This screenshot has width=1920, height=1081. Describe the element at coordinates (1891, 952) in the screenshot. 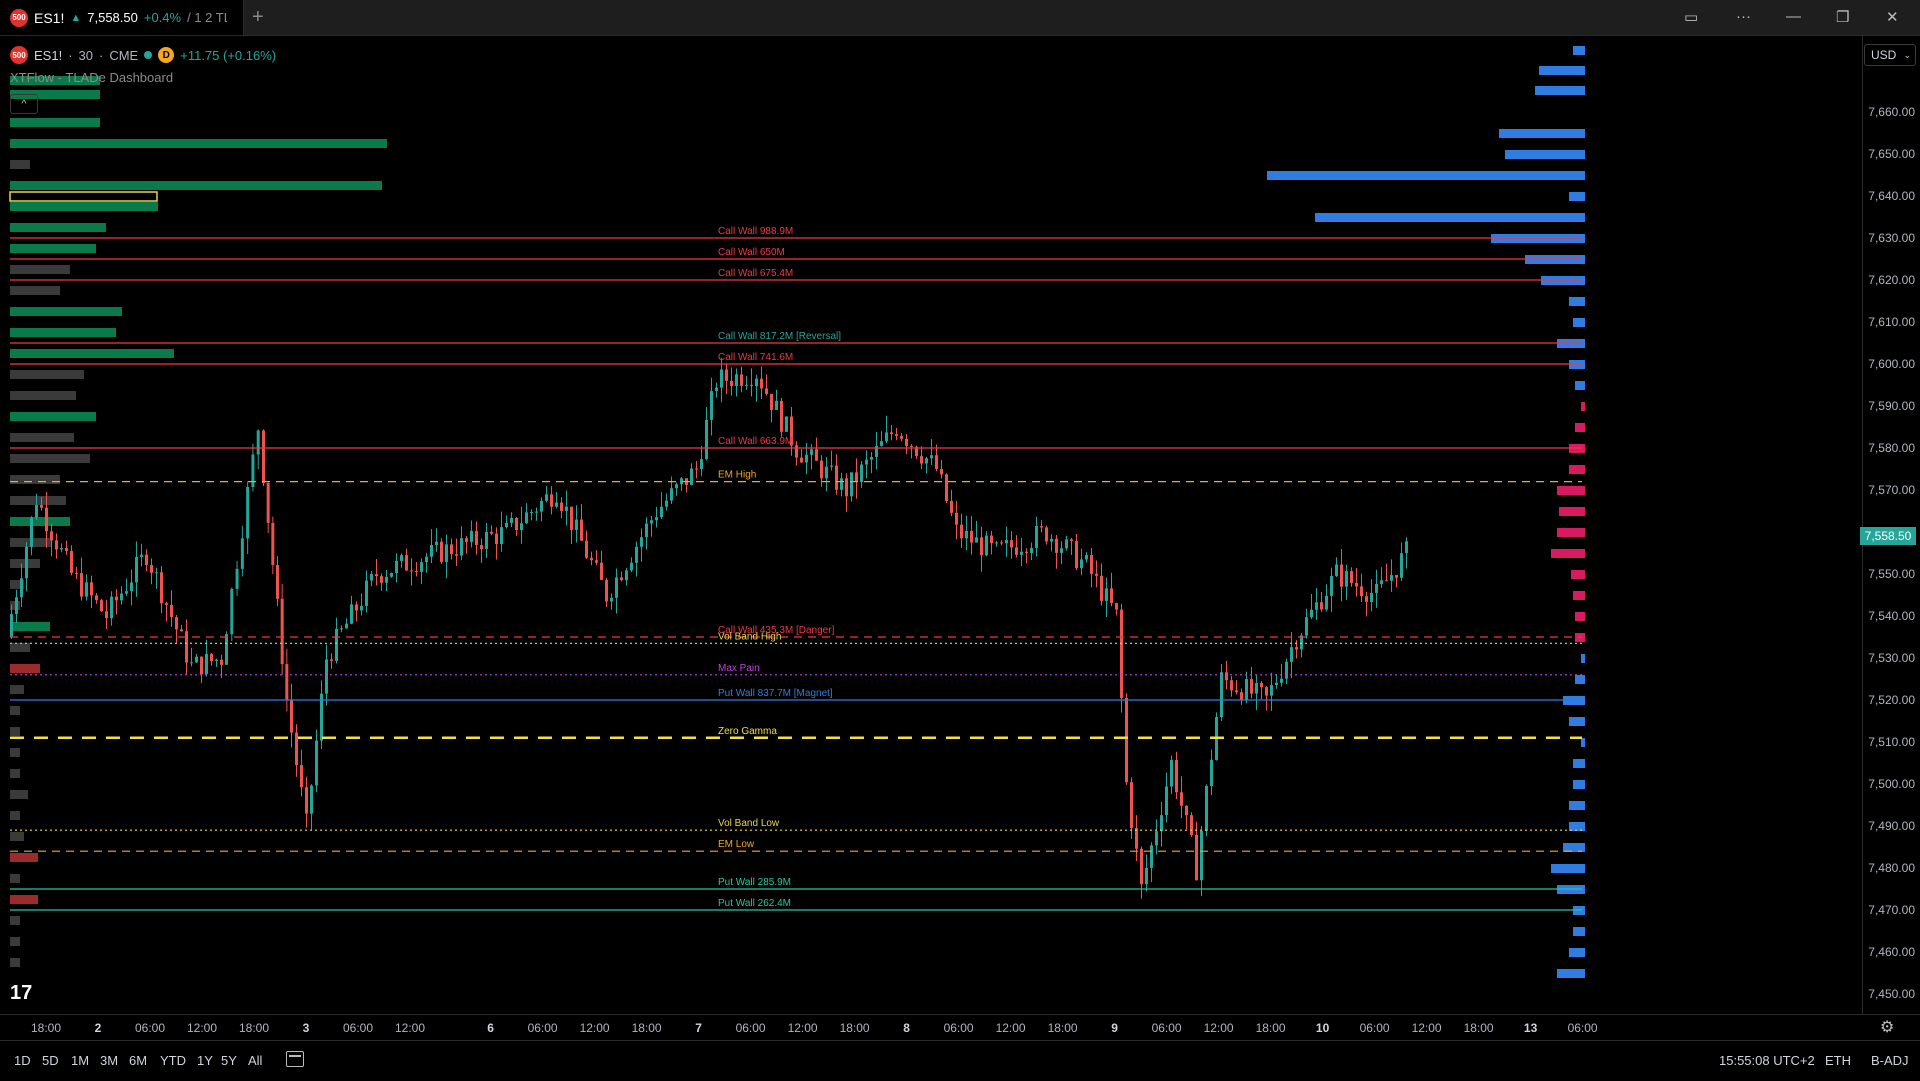

I see `price-tick-label: 7,460.00` at that location.